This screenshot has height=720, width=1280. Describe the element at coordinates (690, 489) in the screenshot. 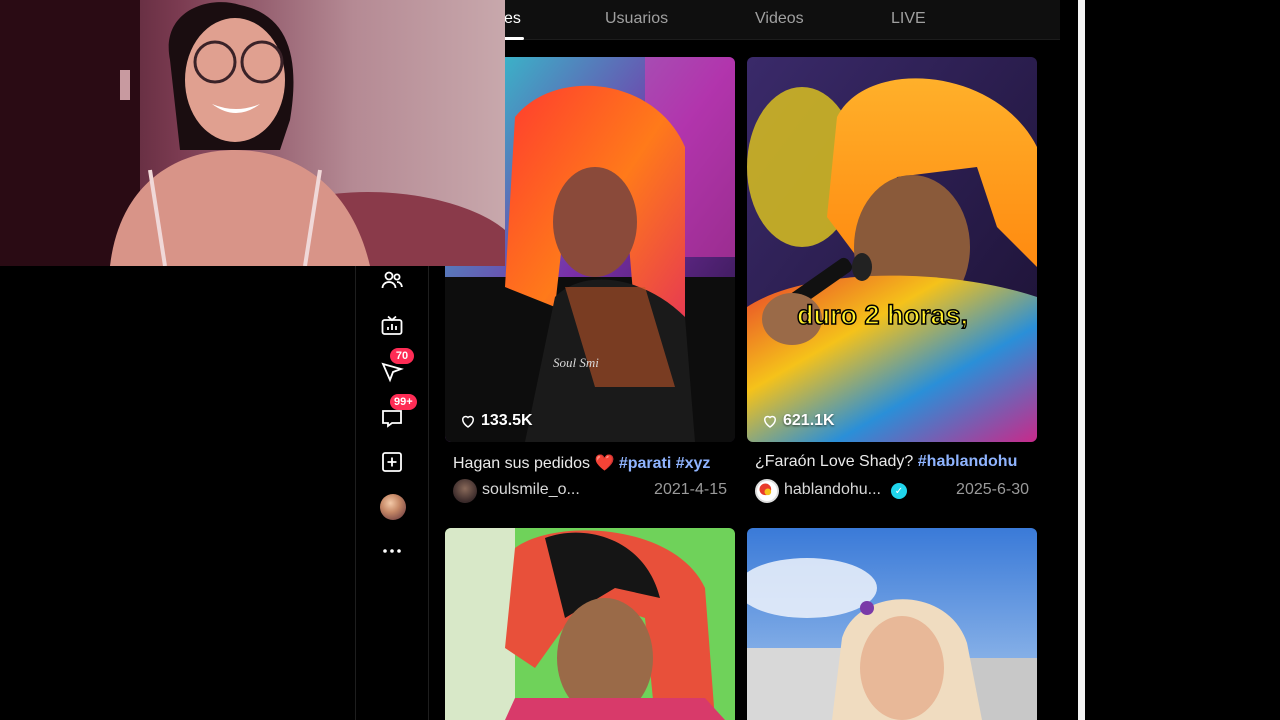

I see `post-date: 2021-4-15` at that location.